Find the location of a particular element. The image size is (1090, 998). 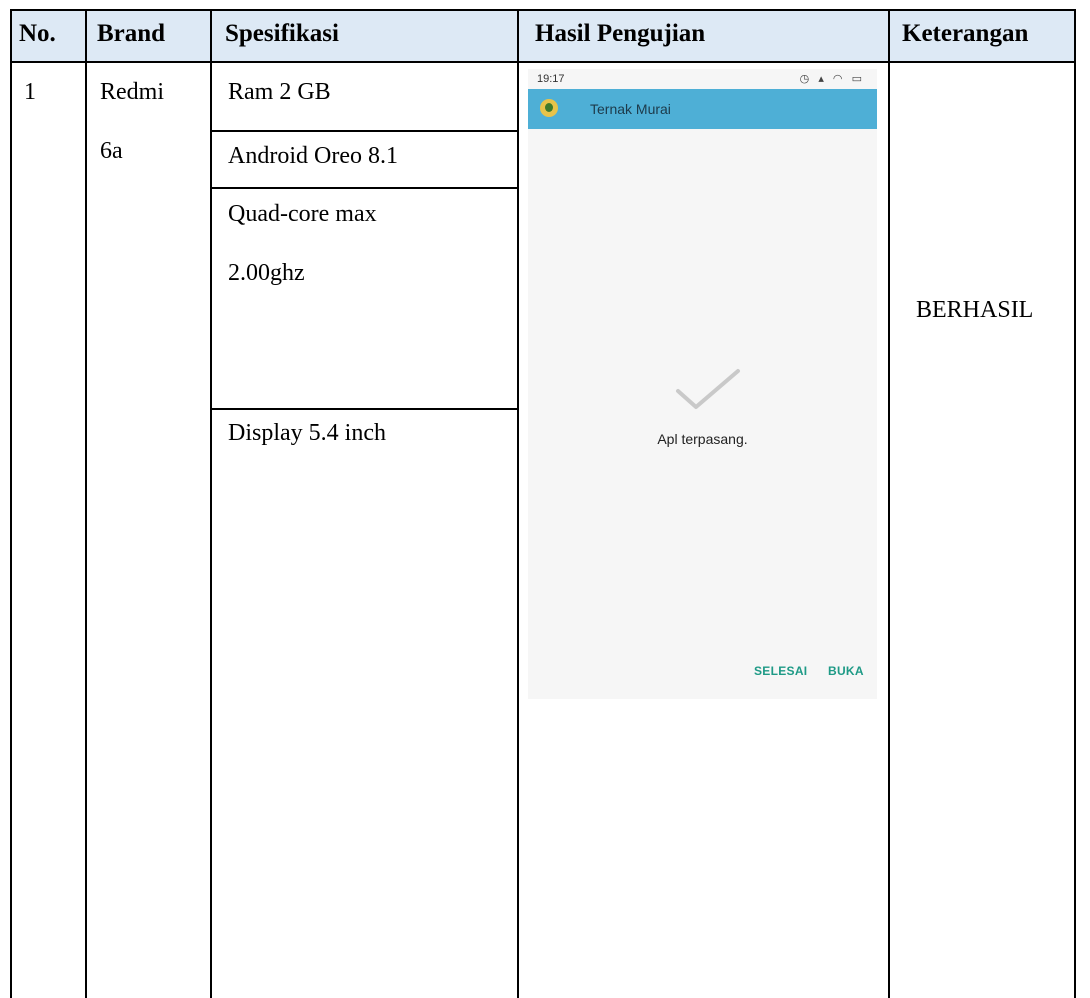

app-bar: Ternak Murai is located at coordinates (702, 109).